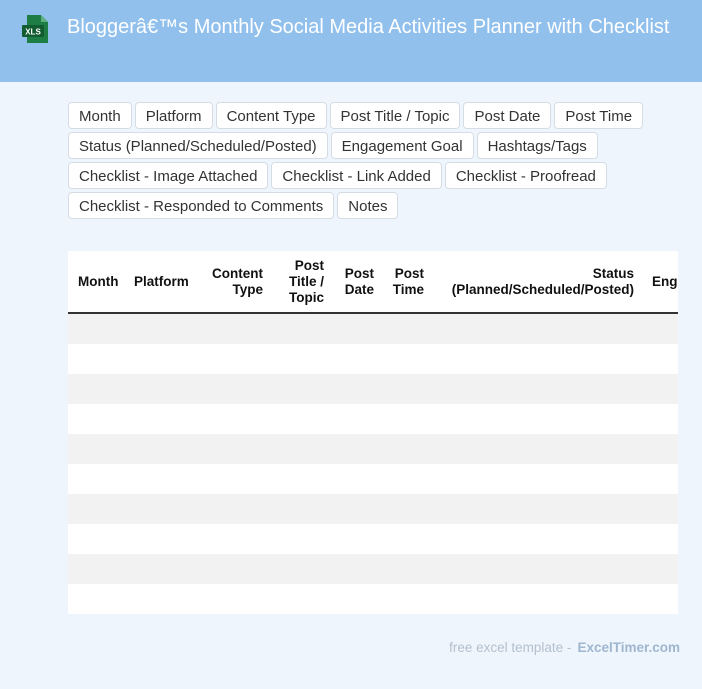 This screenshot has width=702, height=689. Describe the element at coordinates (173, 115) in the screenshot. I see `tag-platform: Platform` at that location.